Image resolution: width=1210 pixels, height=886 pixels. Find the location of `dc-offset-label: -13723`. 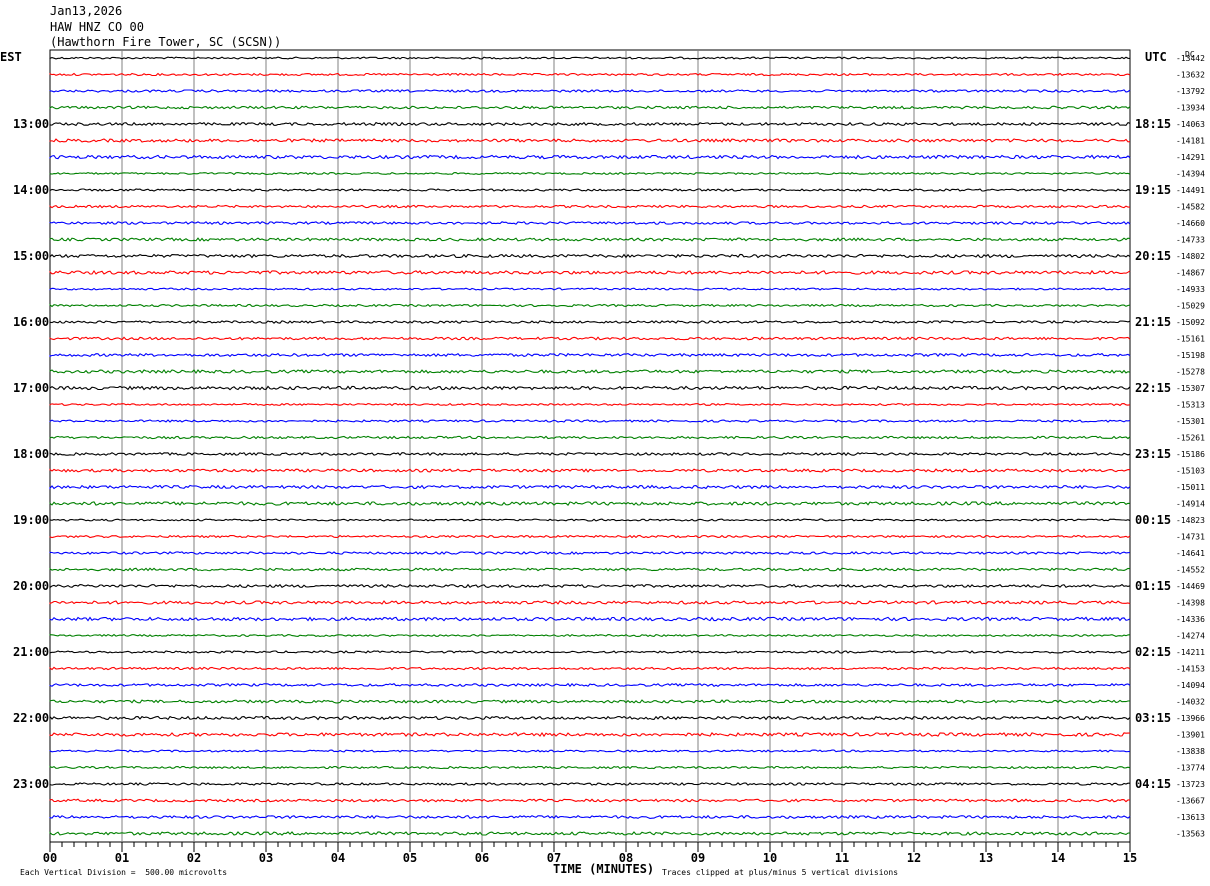

dc-offset-label: -13723 is located at coordinates (1190, 784).